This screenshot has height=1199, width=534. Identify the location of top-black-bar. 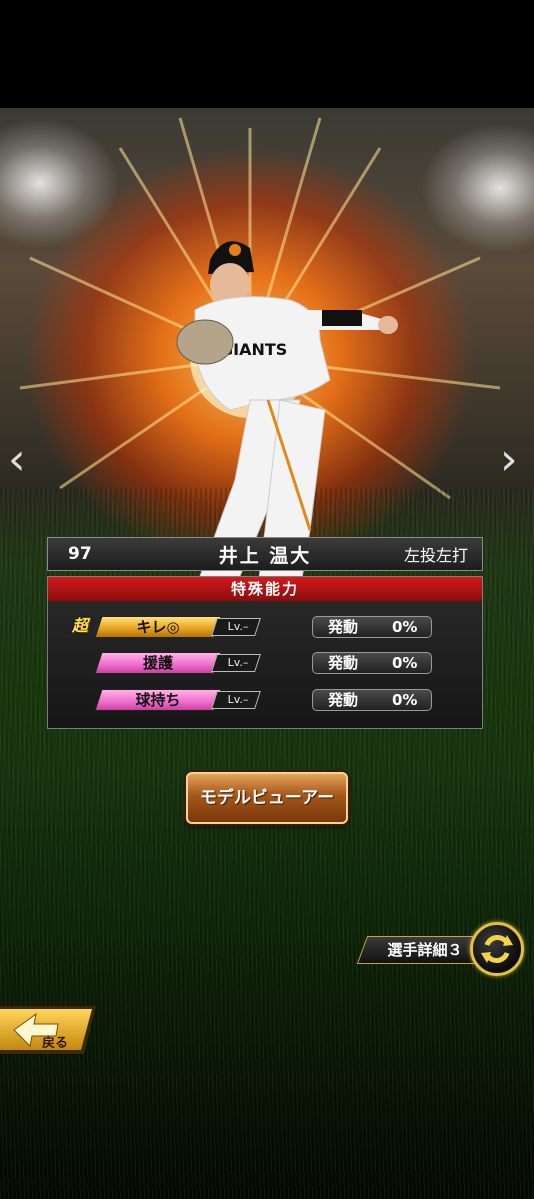
(267, 54).